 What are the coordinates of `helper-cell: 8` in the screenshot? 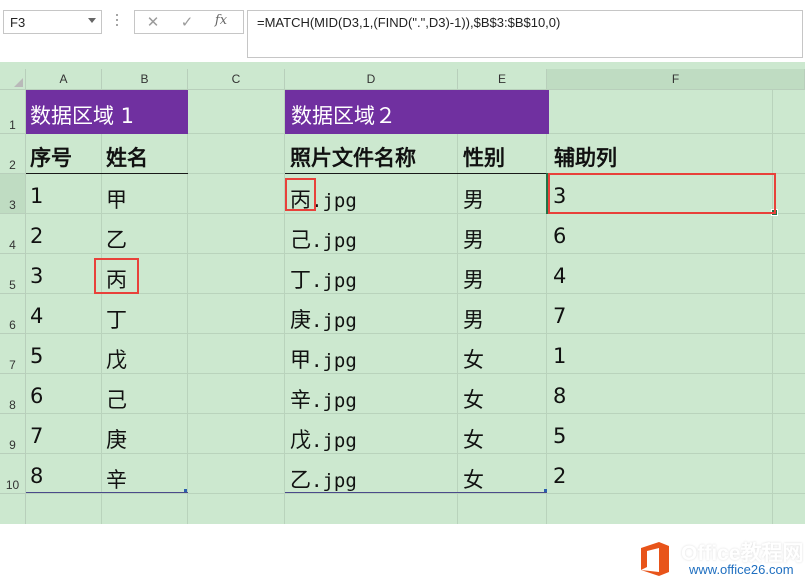 It's located at (559, 396).